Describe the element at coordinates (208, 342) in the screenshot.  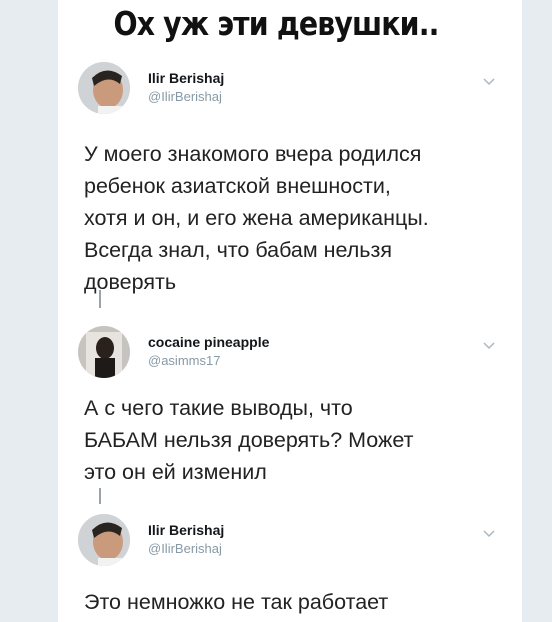
I see `display-name: cocaine pineapple` at that location.